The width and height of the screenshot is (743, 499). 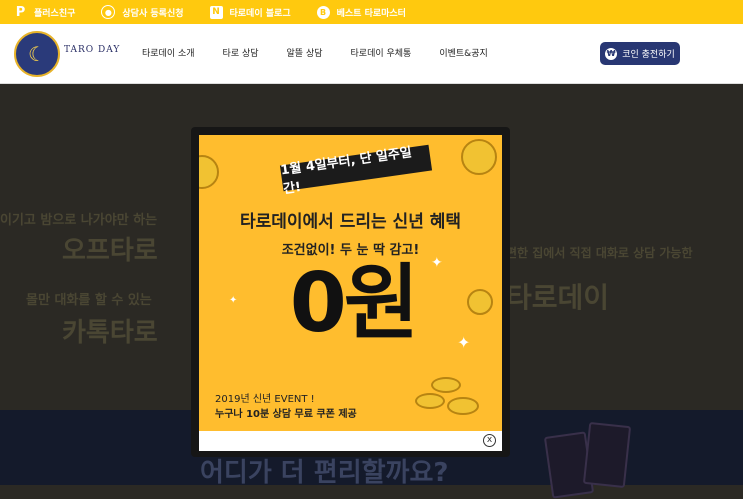 I want to click on bg-line2: 몰만 대화를 할 수 있는, so click(x=89, y=300).